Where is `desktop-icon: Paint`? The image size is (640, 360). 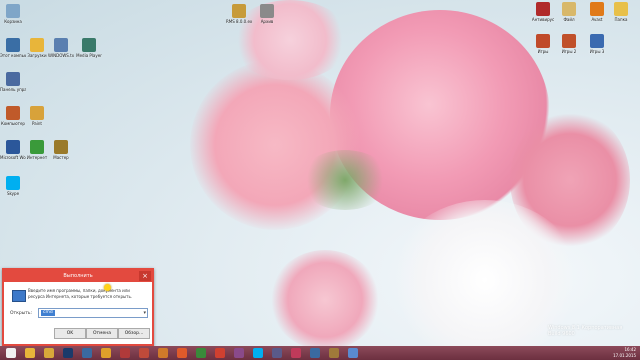
desktop-icon: Paint is located at coordinates (37, 116).